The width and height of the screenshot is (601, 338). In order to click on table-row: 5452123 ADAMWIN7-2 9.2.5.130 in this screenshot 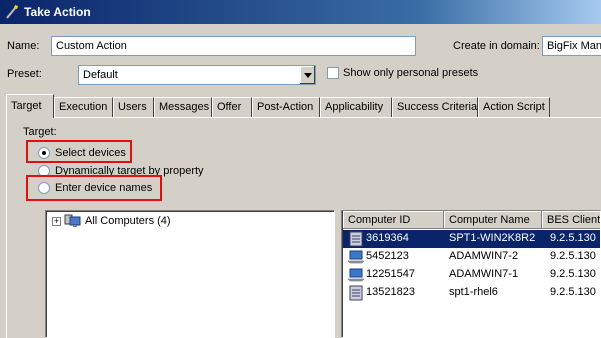, I will do `click(471, 257)`.